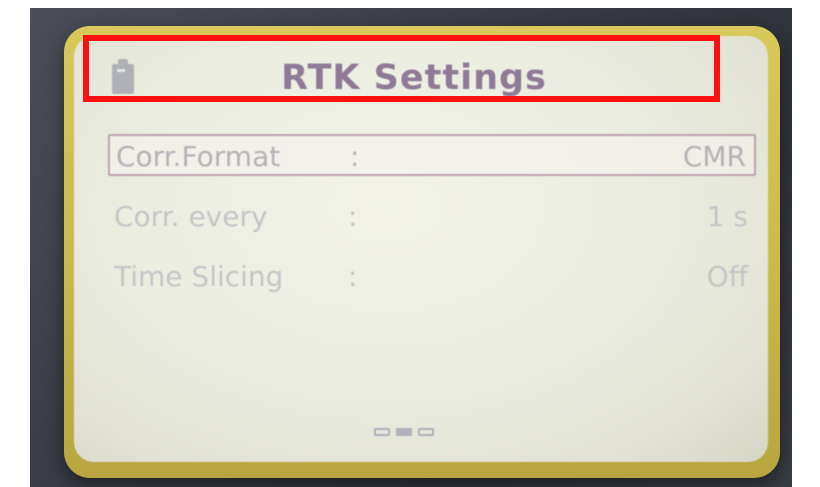  Describe the element at coordinates (432, 277) in the screenshot. I see `setting-row-time-slicing: Time Slicing : Off` at that location.